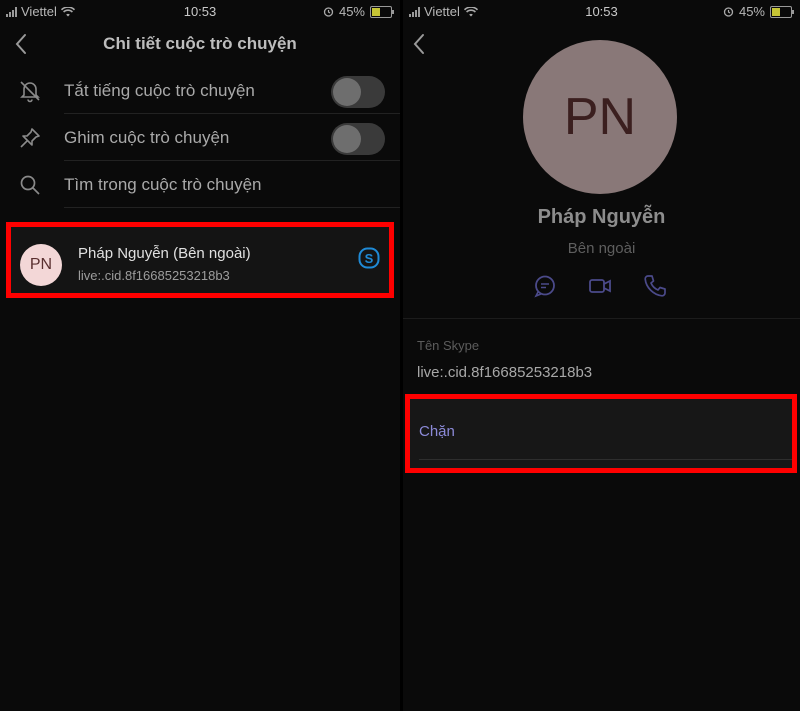  I want to click on phone-icon, so click(655, 286).